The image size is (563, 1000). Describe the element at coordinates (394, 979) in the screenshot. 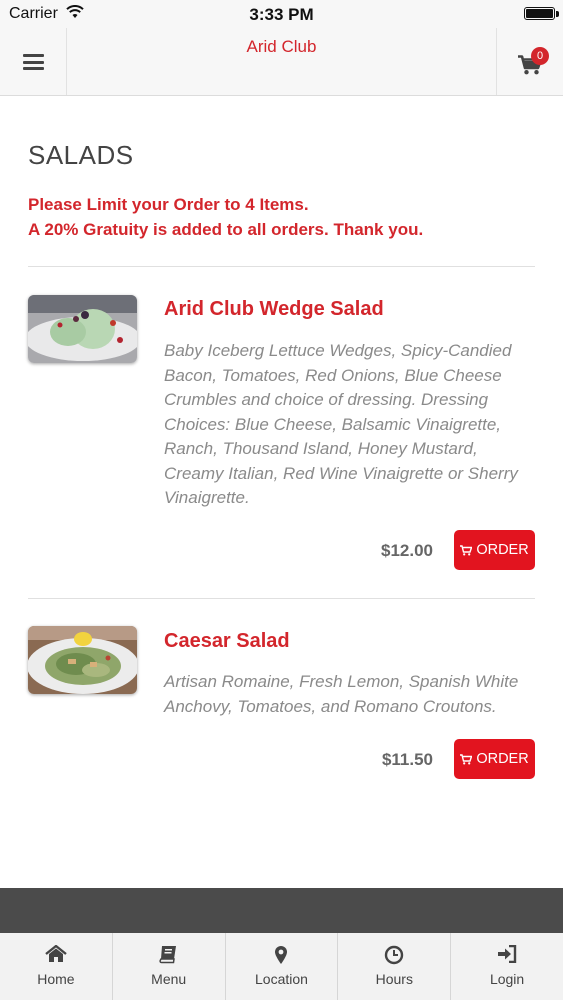

I see `tab-label: Hours` at that location.